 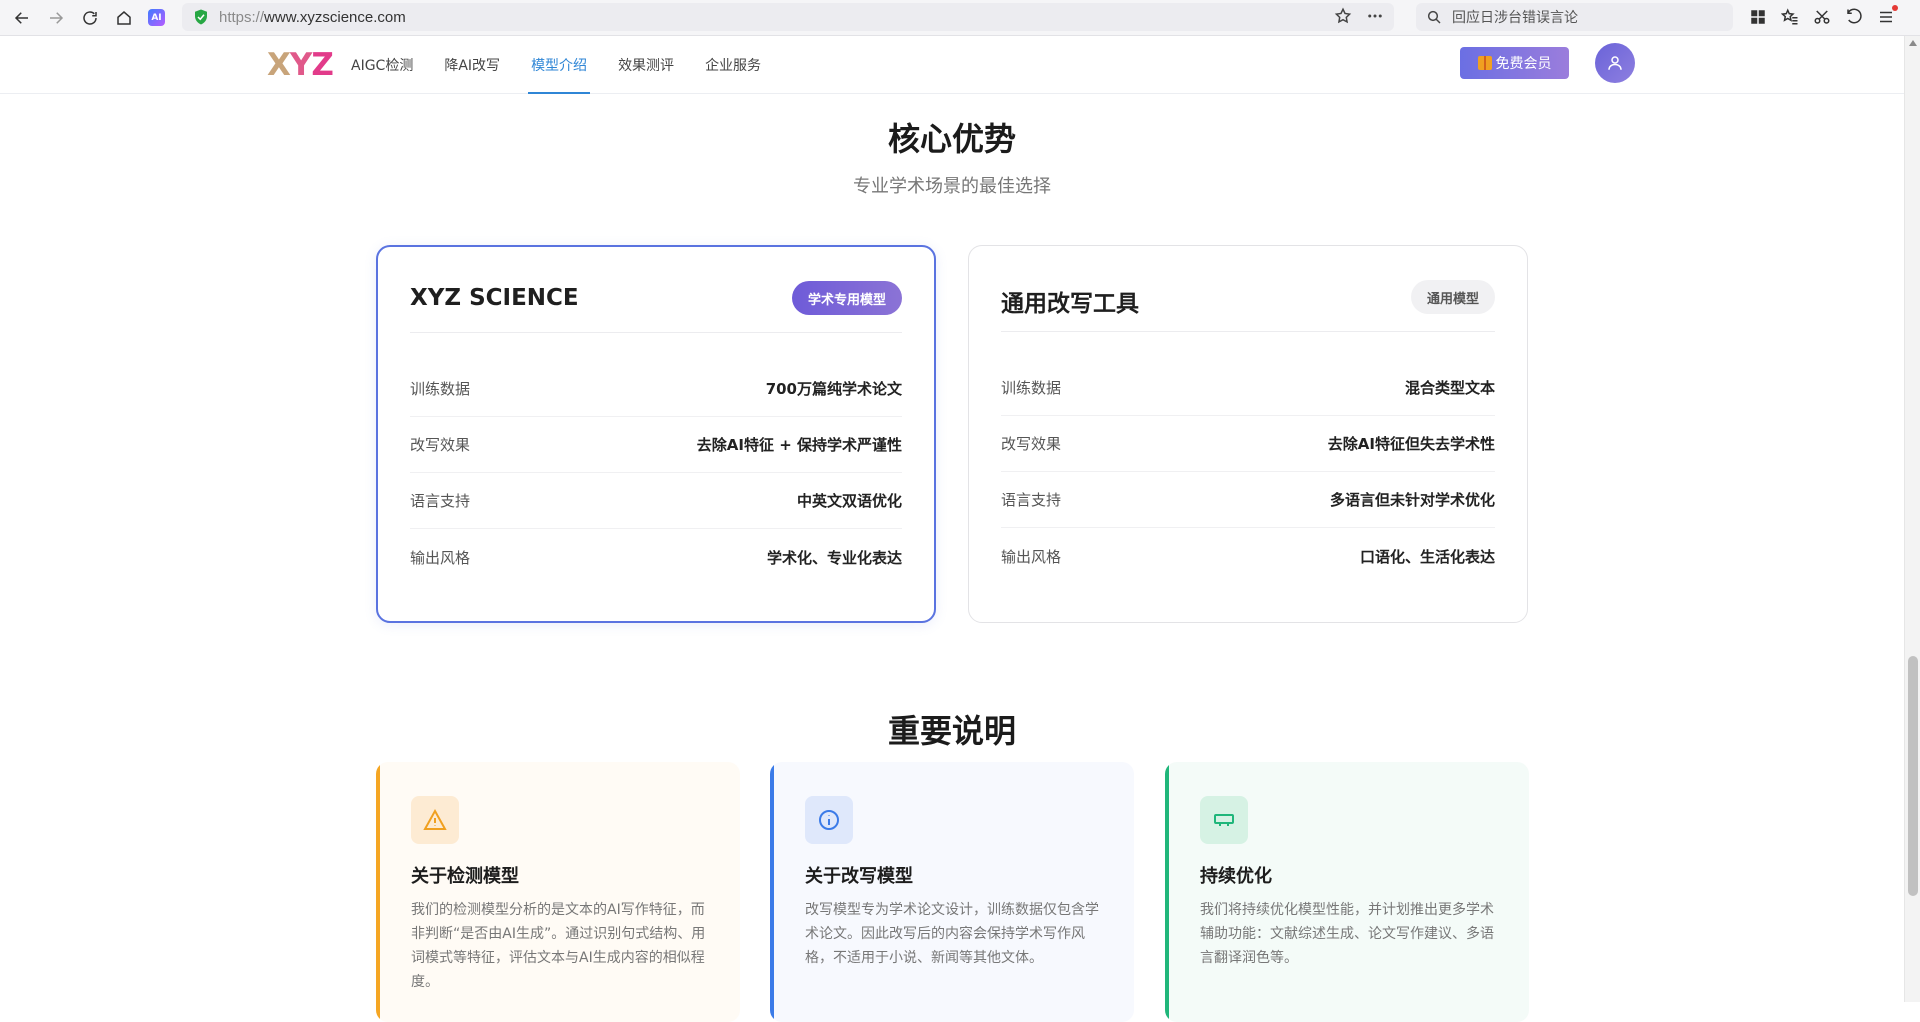 I want to click on ai-extension-icon: AI, so click(x=156, y=17).